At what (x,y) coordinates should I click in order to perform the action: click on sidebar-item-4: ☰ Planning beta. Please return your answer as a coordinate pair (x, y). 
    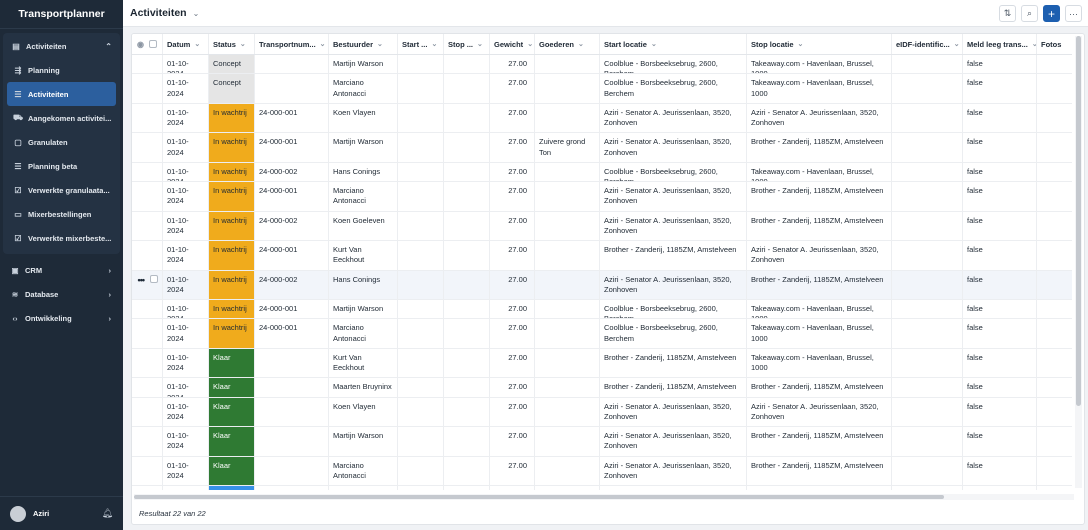
    Looking at the image, I should click on (61, 166).